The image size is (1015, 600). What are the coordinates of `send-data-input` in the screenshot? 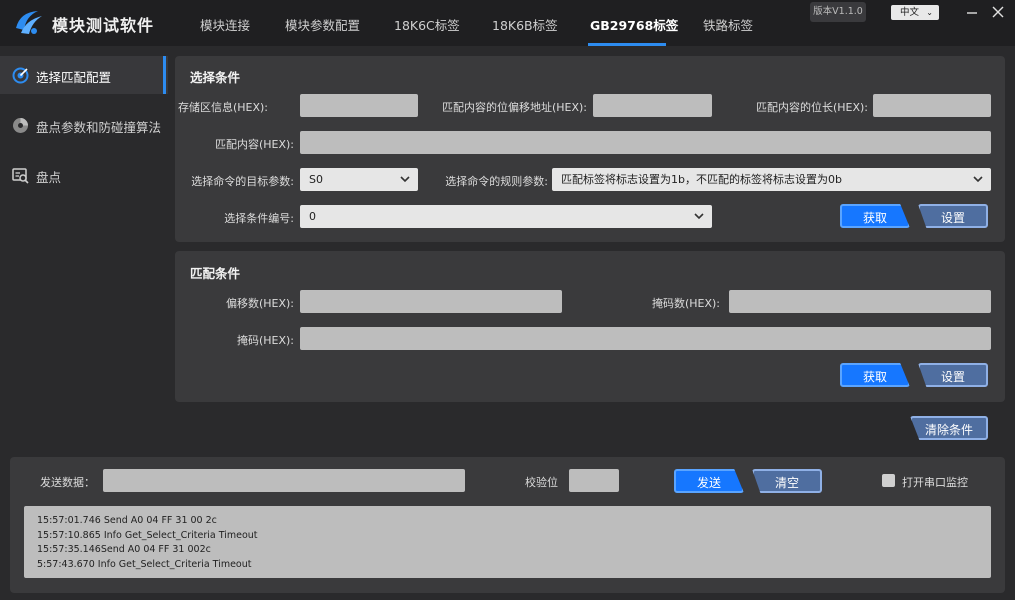 It's located at (284, 480).